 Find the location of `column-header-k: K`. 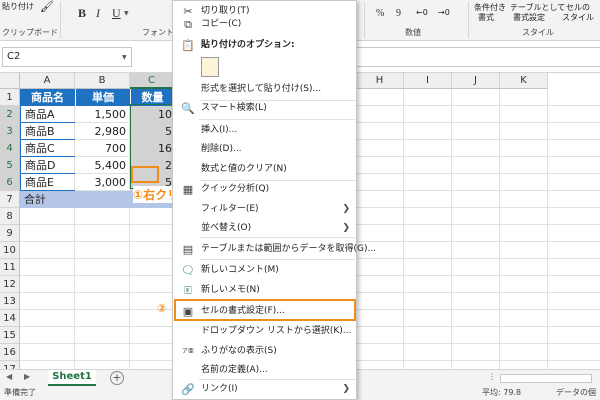

column-header-k: K is located at coordinates (524, 81).